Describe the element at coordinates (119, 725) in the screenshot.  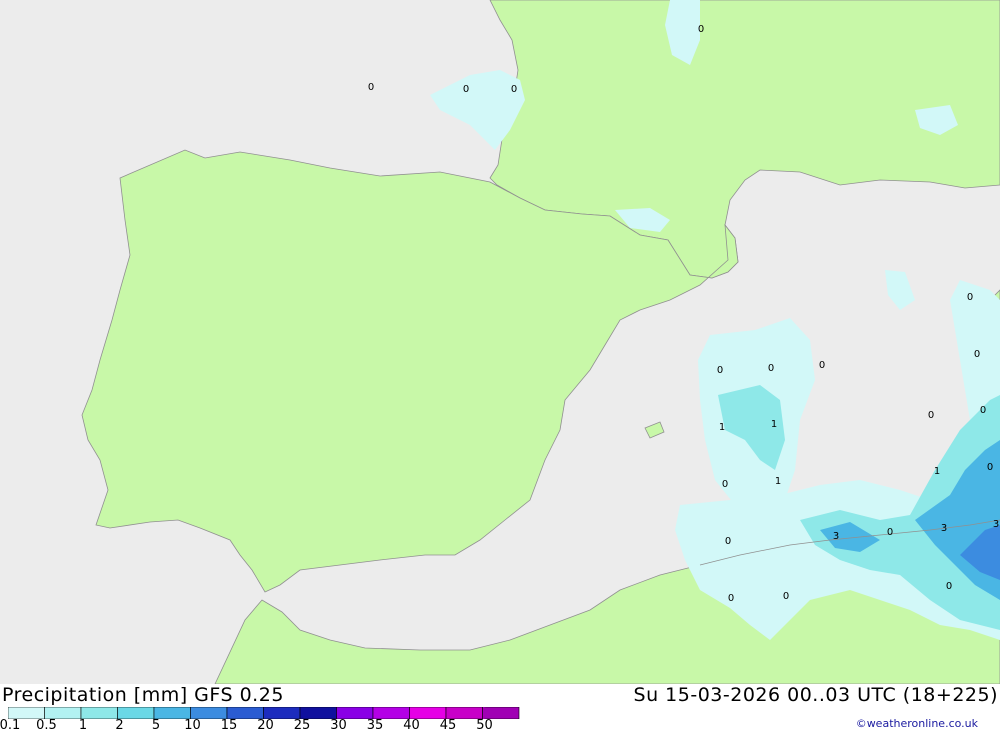
I see `scale-label: 2` at that location.